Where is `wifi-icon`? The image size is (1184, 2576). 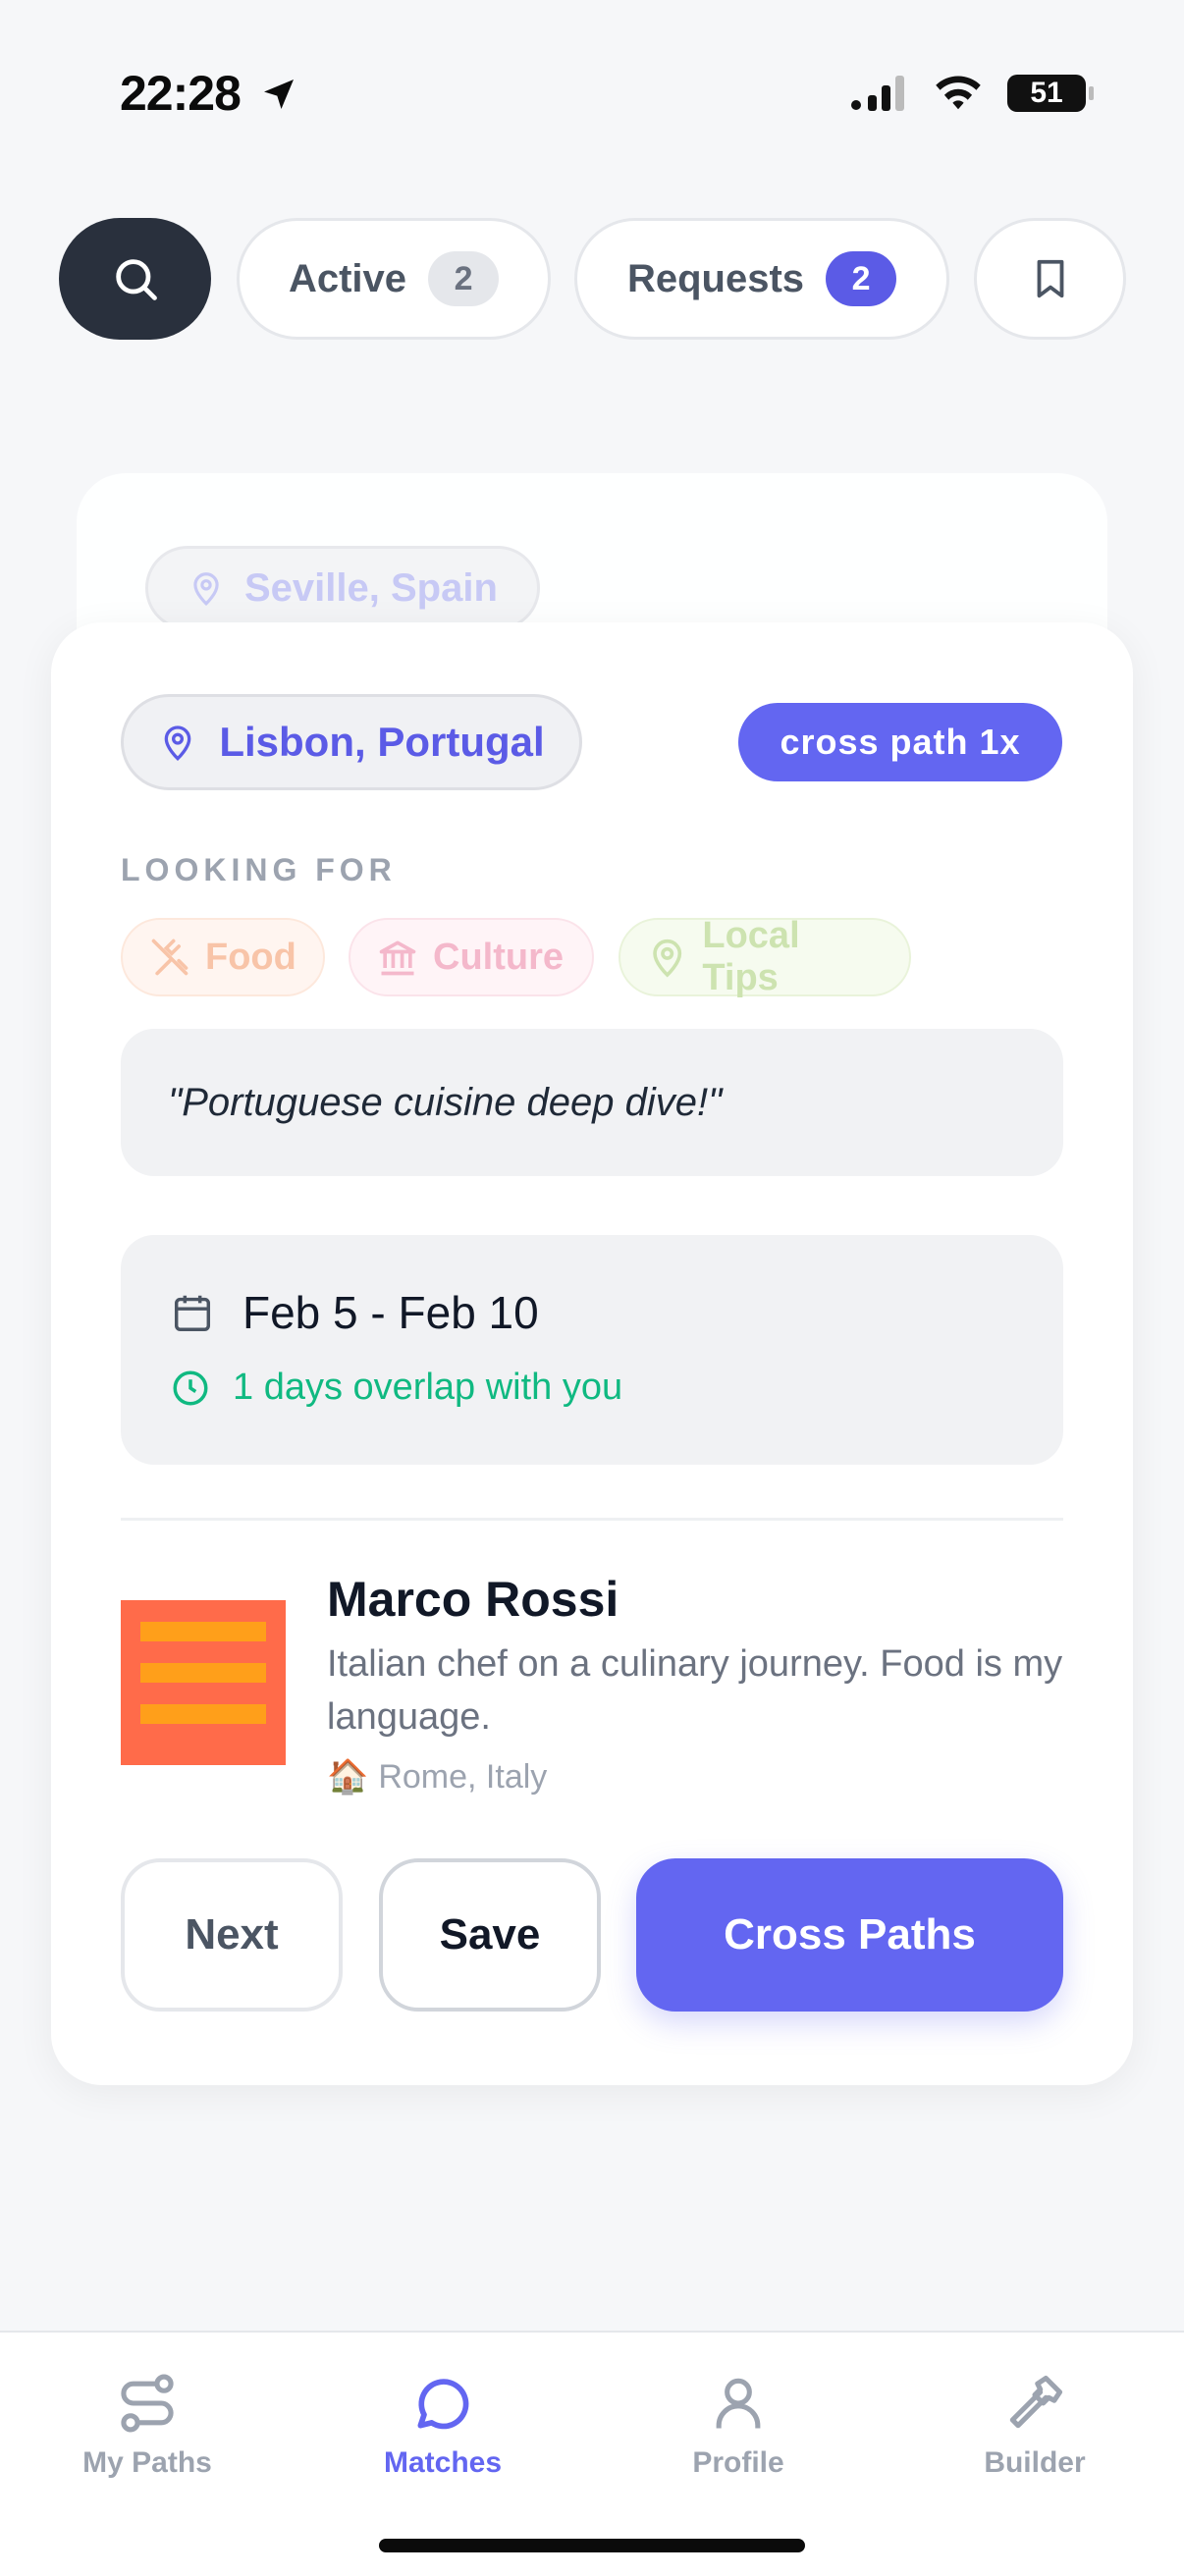
wifi-icon is located at coordinates (958, 93).